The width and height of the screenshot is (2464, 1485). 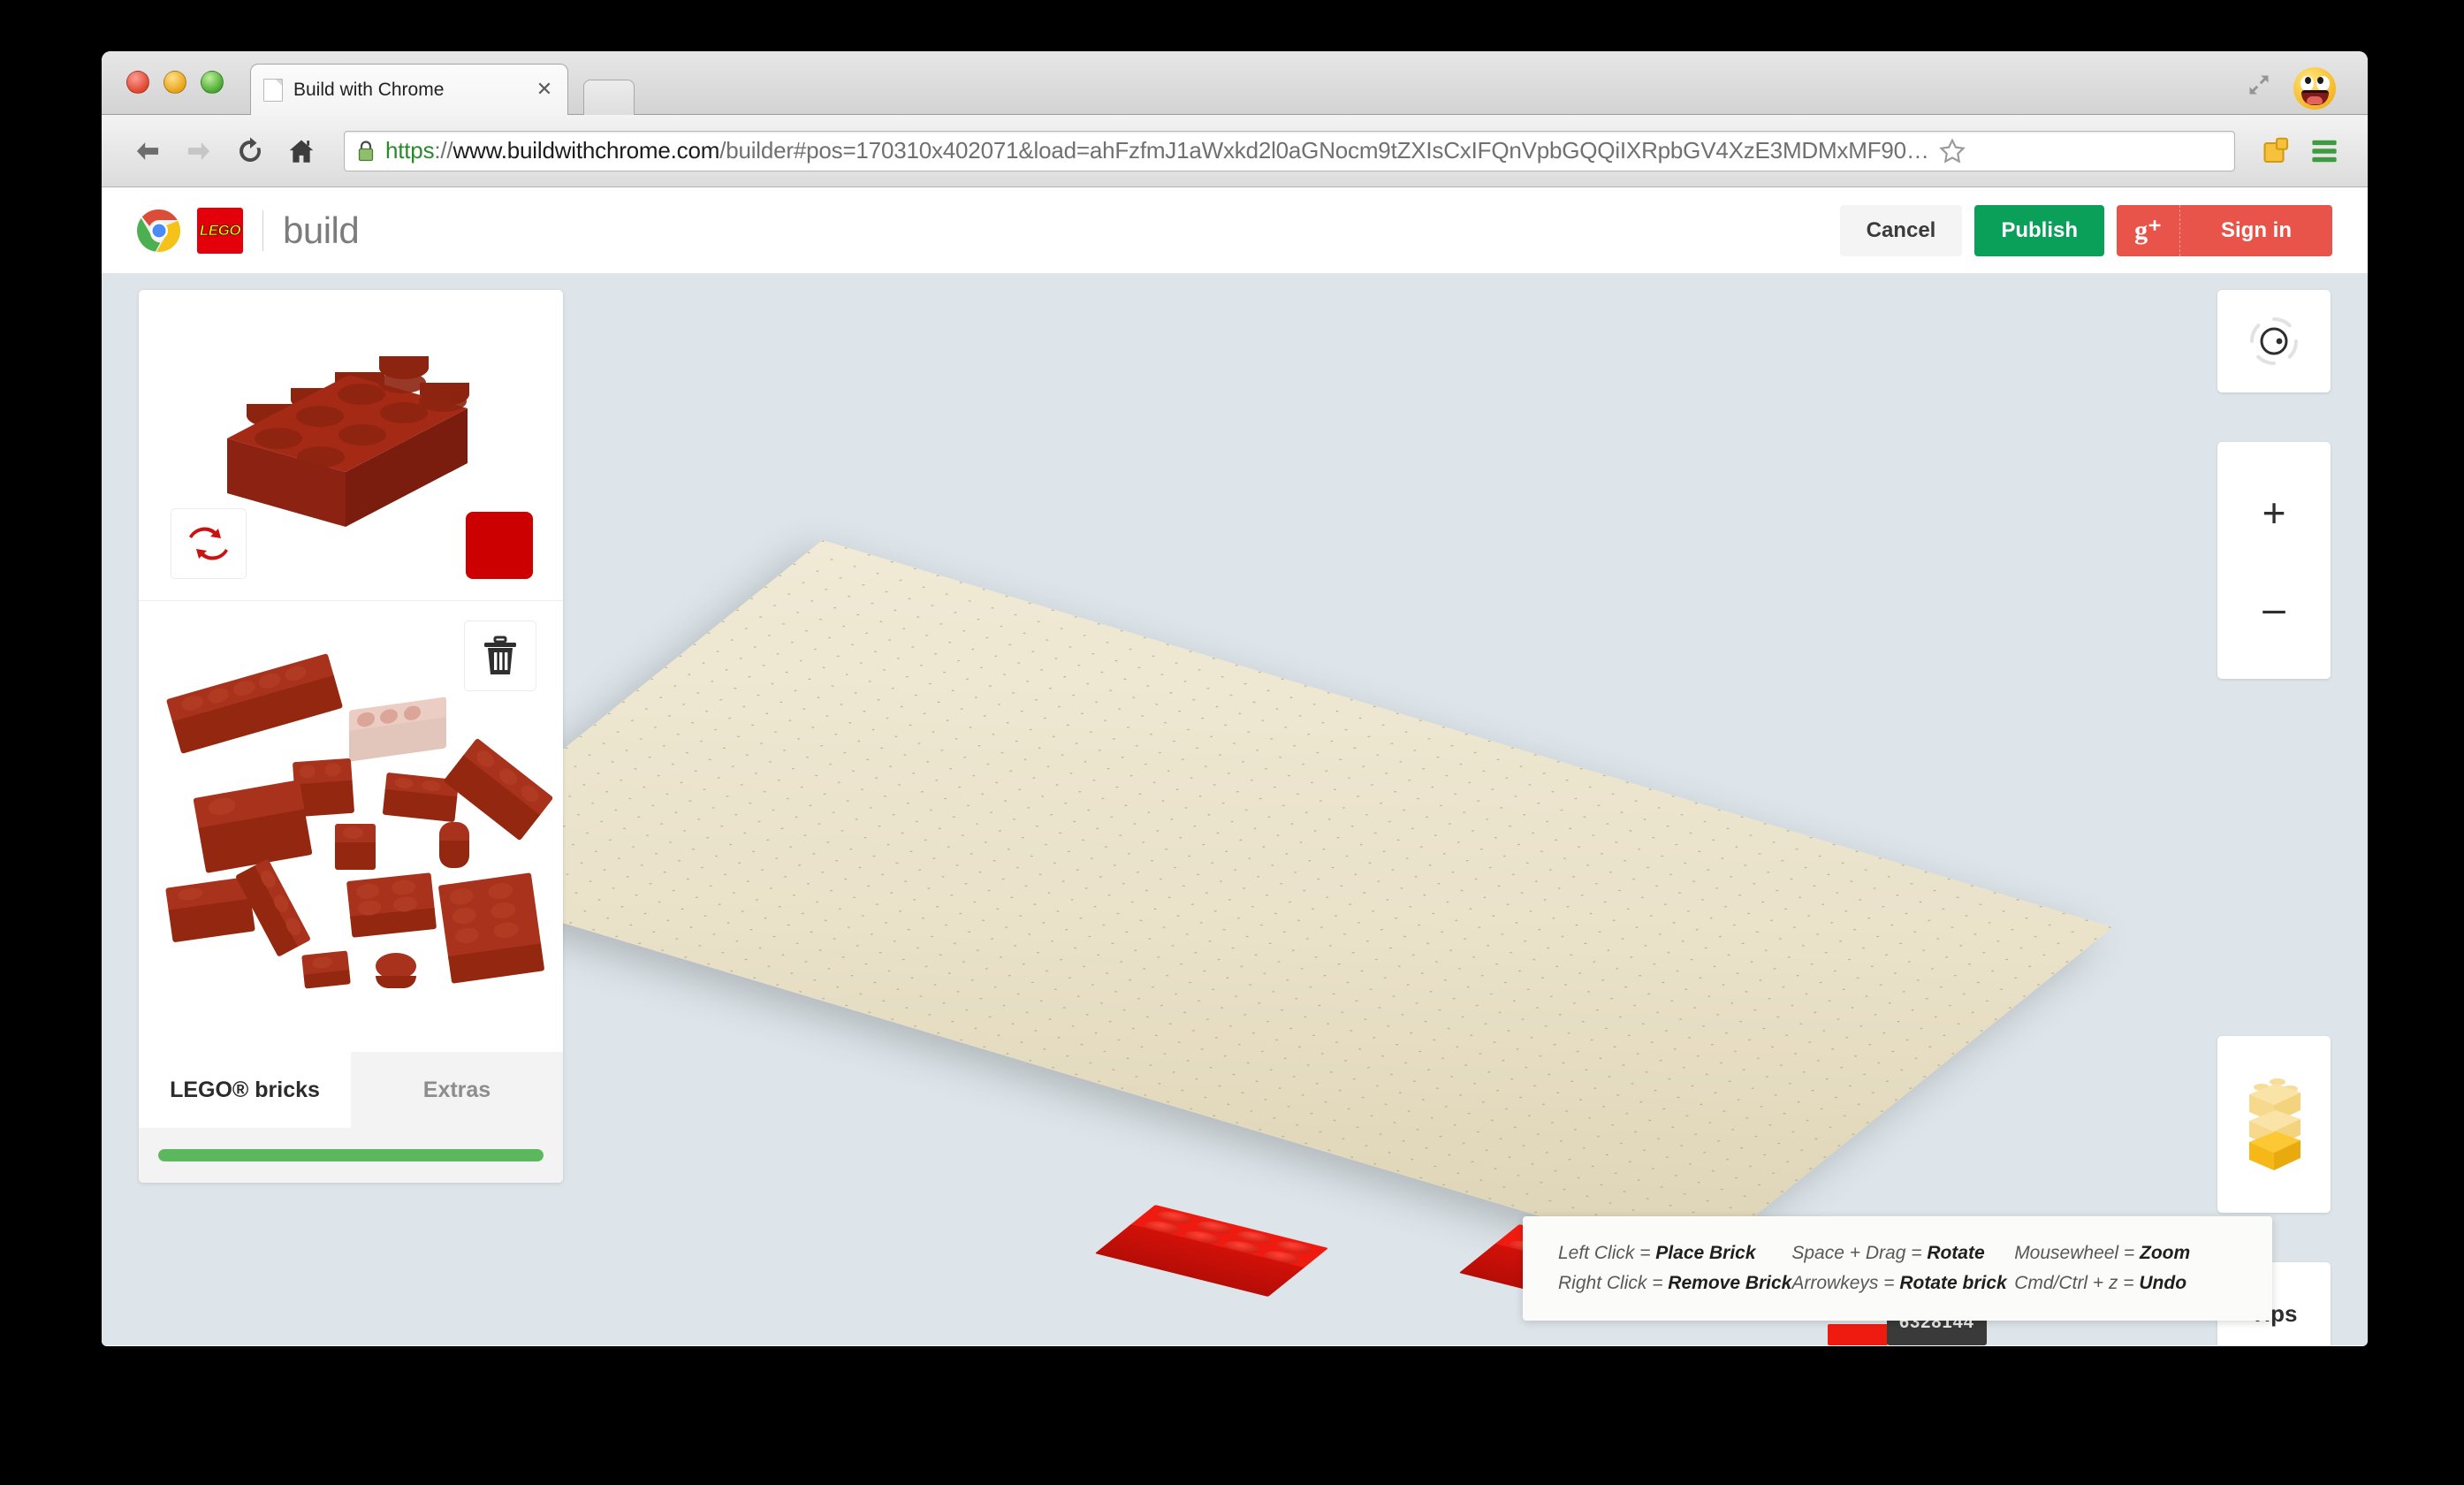 I want to click on tip-row: Arrowkeys = Rotate brick, so click(x=1902, y=1283).